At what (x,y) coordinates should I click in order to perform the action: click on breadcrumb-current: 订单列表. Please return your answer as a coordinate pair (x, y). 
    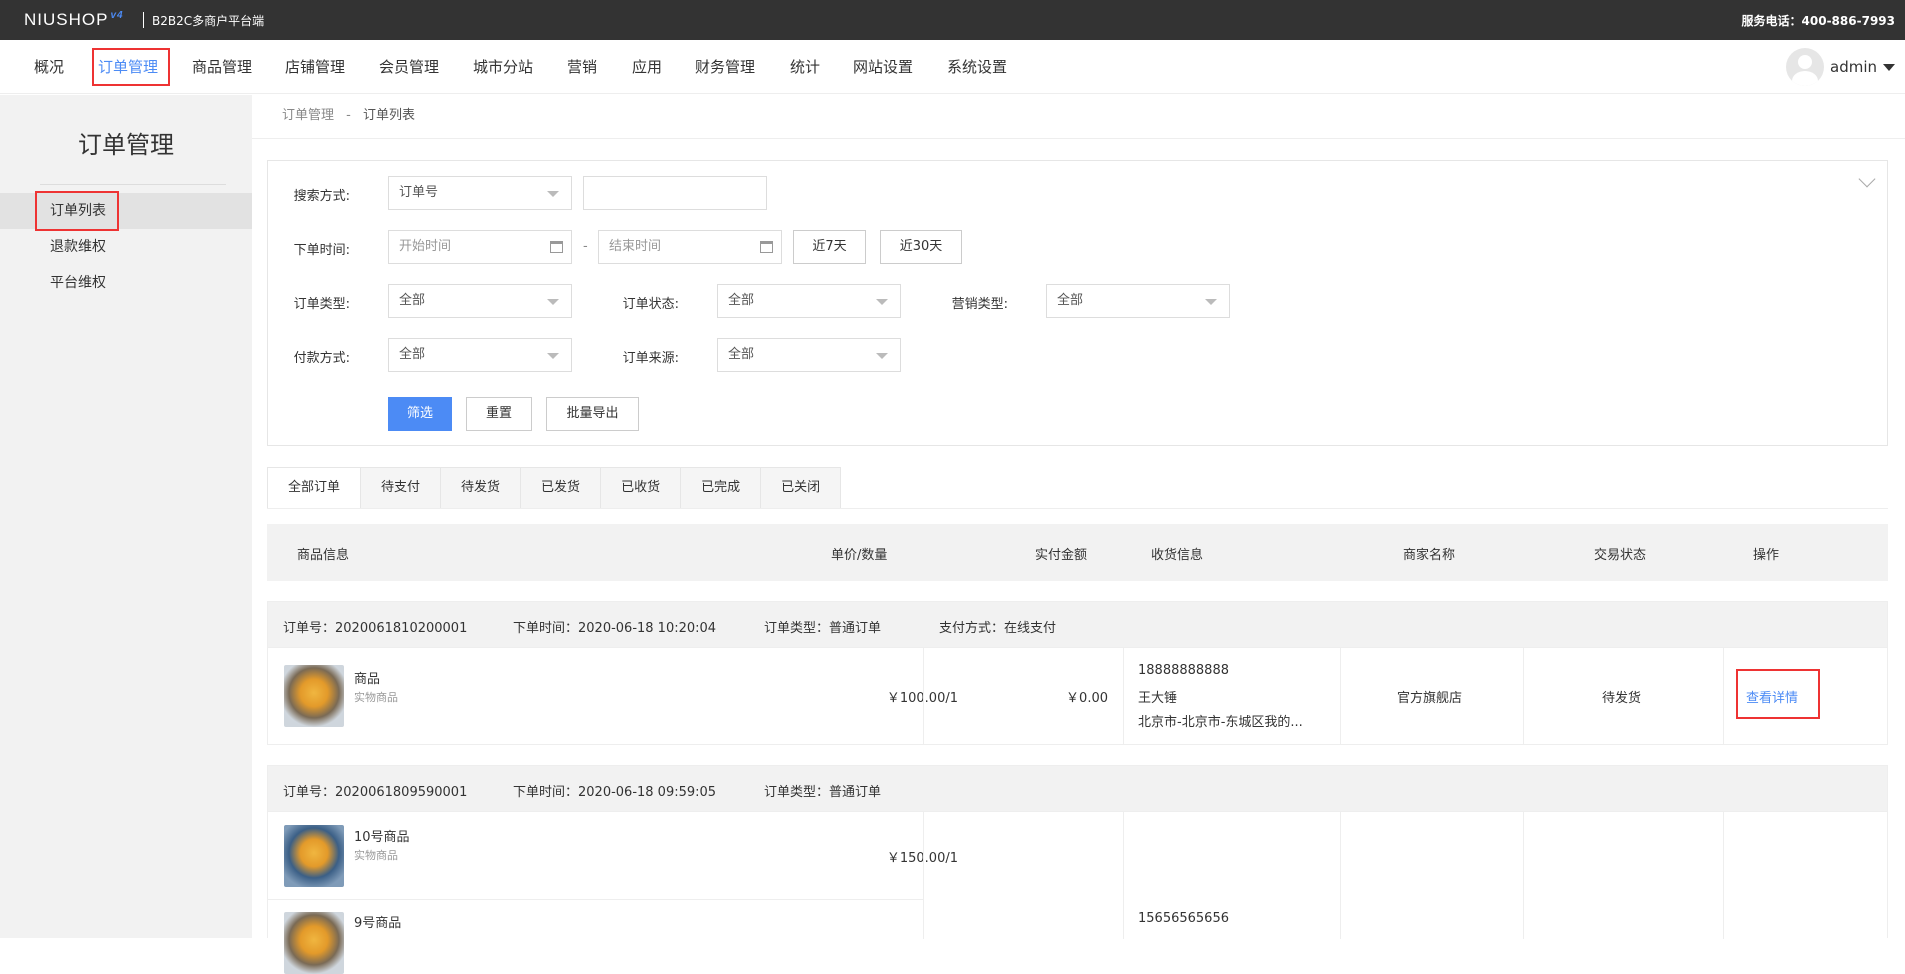
    Looking at the image, I should click on (389, 115).